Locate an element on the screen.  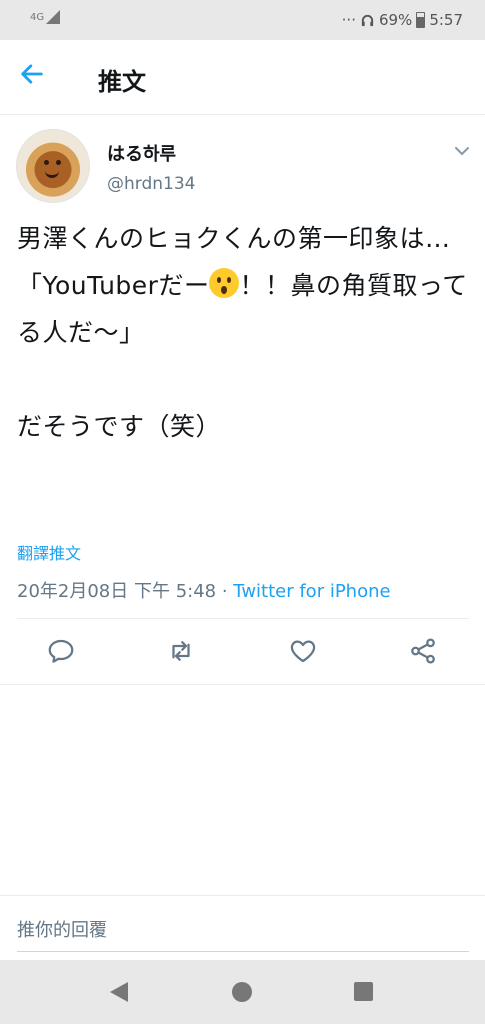
nav-home-icon is located at coordinates (242, 992).